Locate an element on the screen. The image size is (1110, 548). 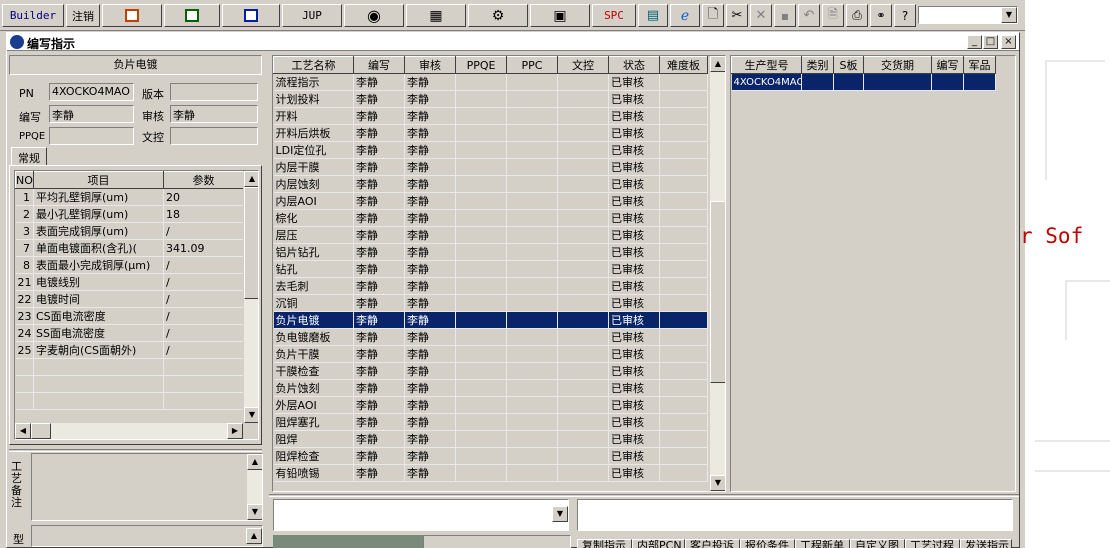
undo-button: ↶ is located at coordinates (809, 15).